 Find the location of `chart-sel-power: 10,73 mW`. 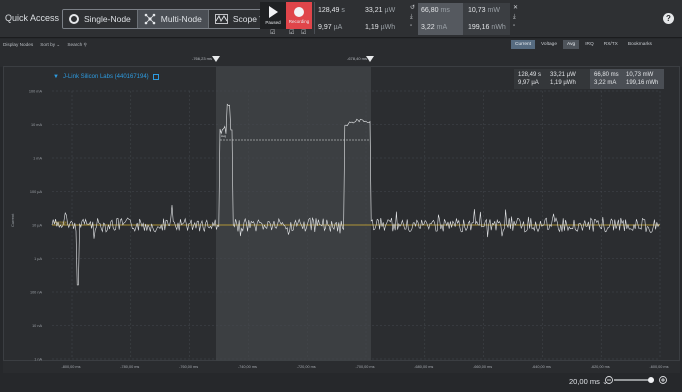

chart-sel-power: 10,73 mW is located at coordinates (640, 75).